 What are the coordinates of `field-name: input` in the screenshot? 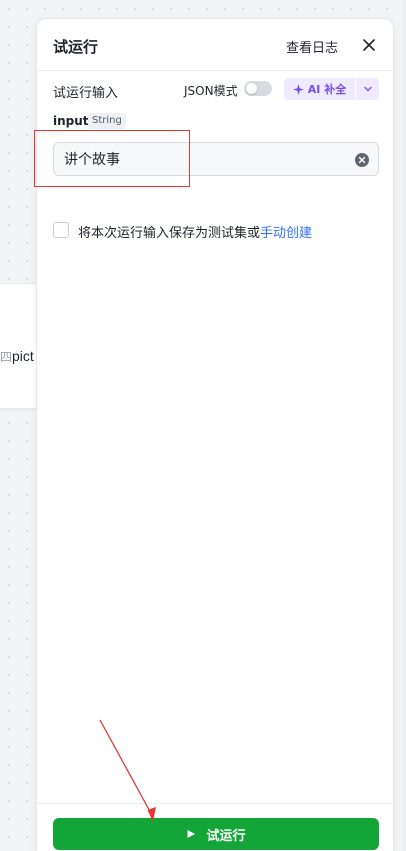 It's located at (71, 121).